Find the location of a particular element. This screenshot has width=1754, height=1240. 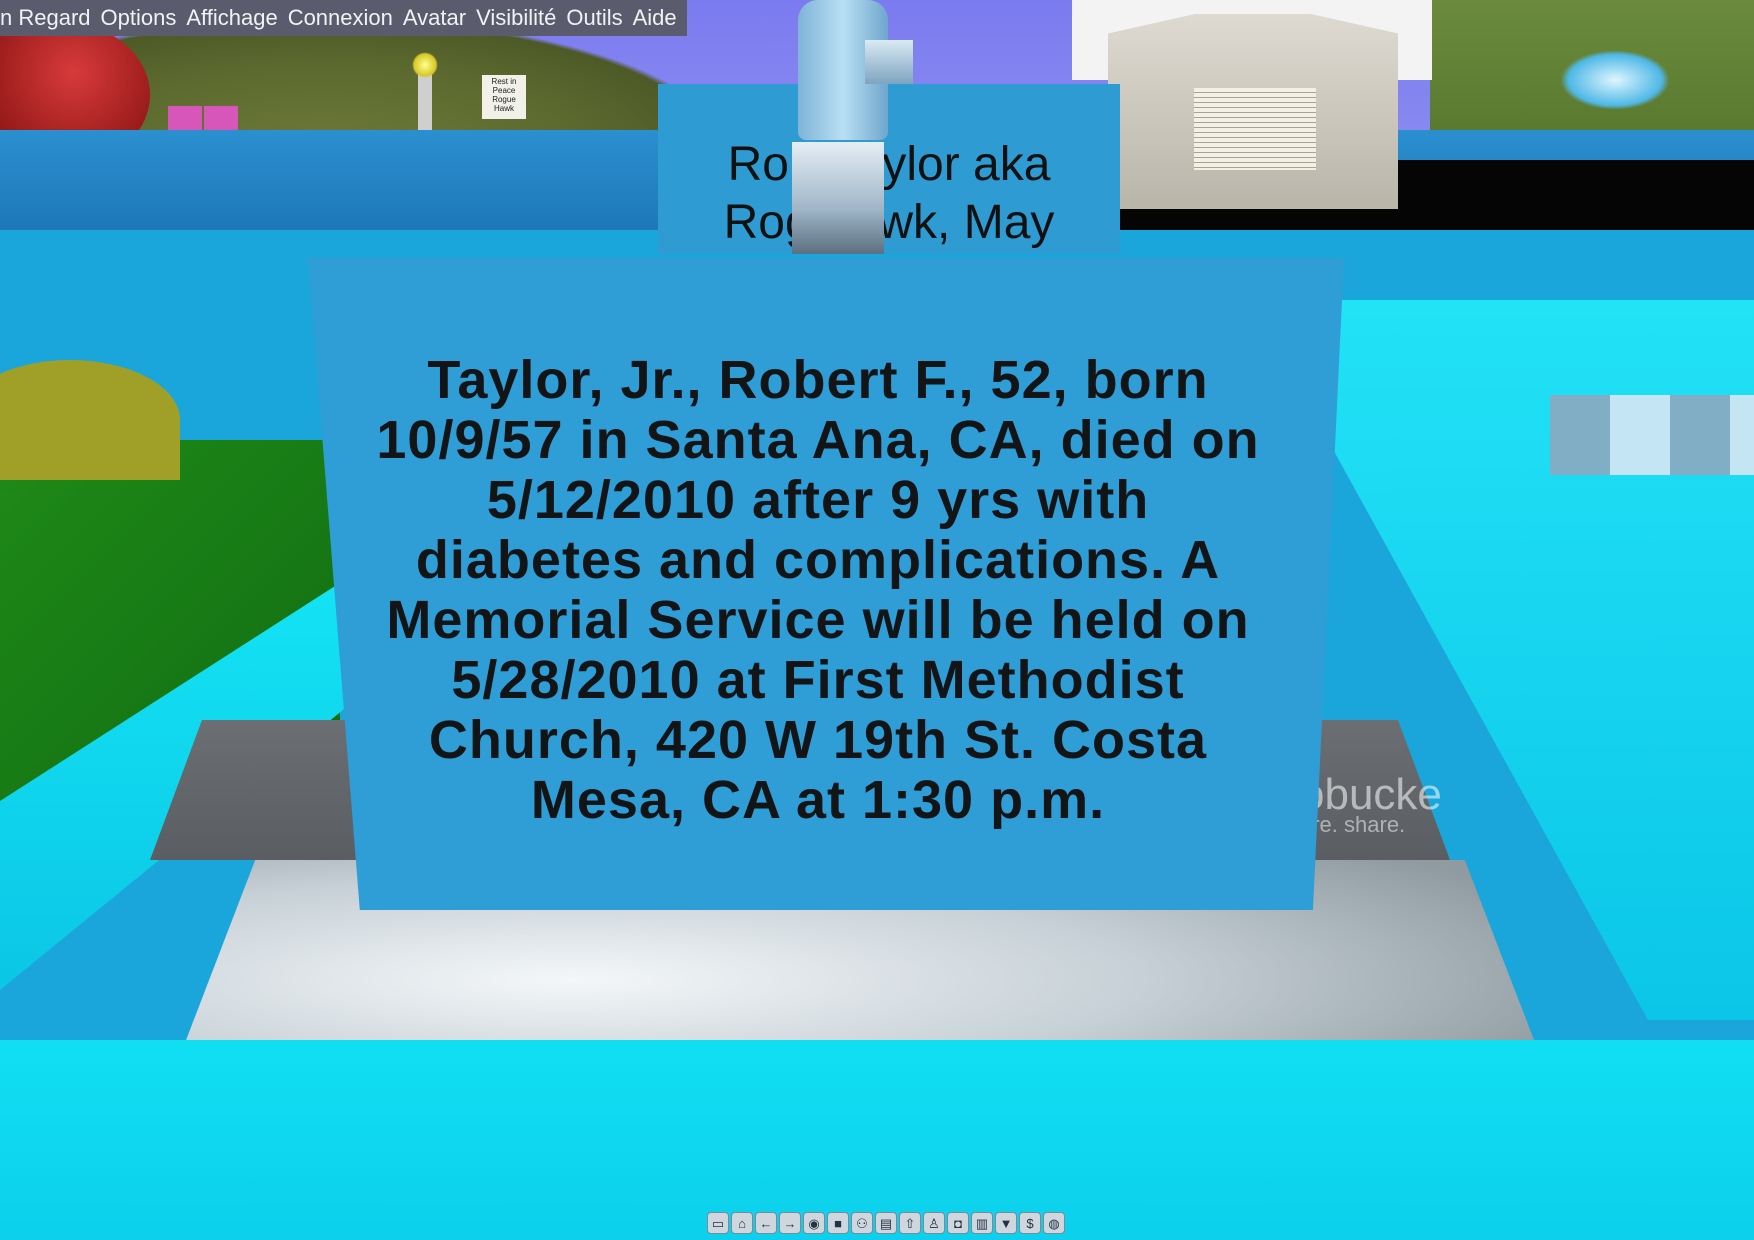

obituary-line: Taylor, Jr., Robert F., 52, born is located at coordinates (818, 380).